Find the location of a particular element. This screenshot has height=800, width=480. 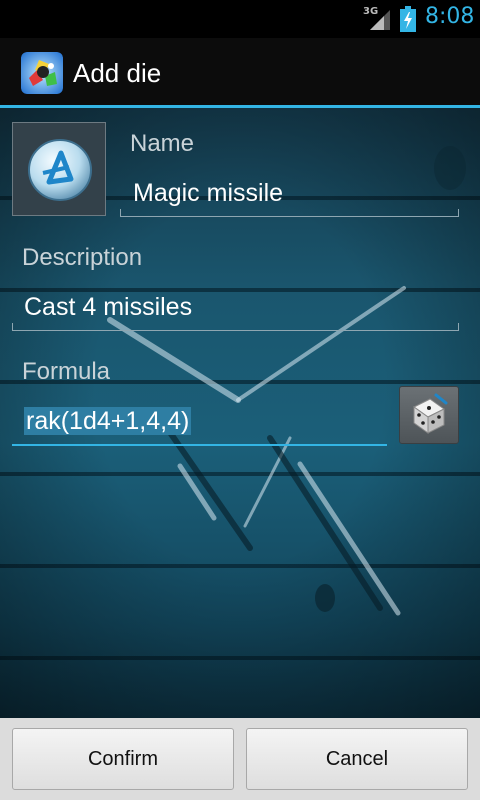

name-input: Magic missile is located at coordinates (208, 193).